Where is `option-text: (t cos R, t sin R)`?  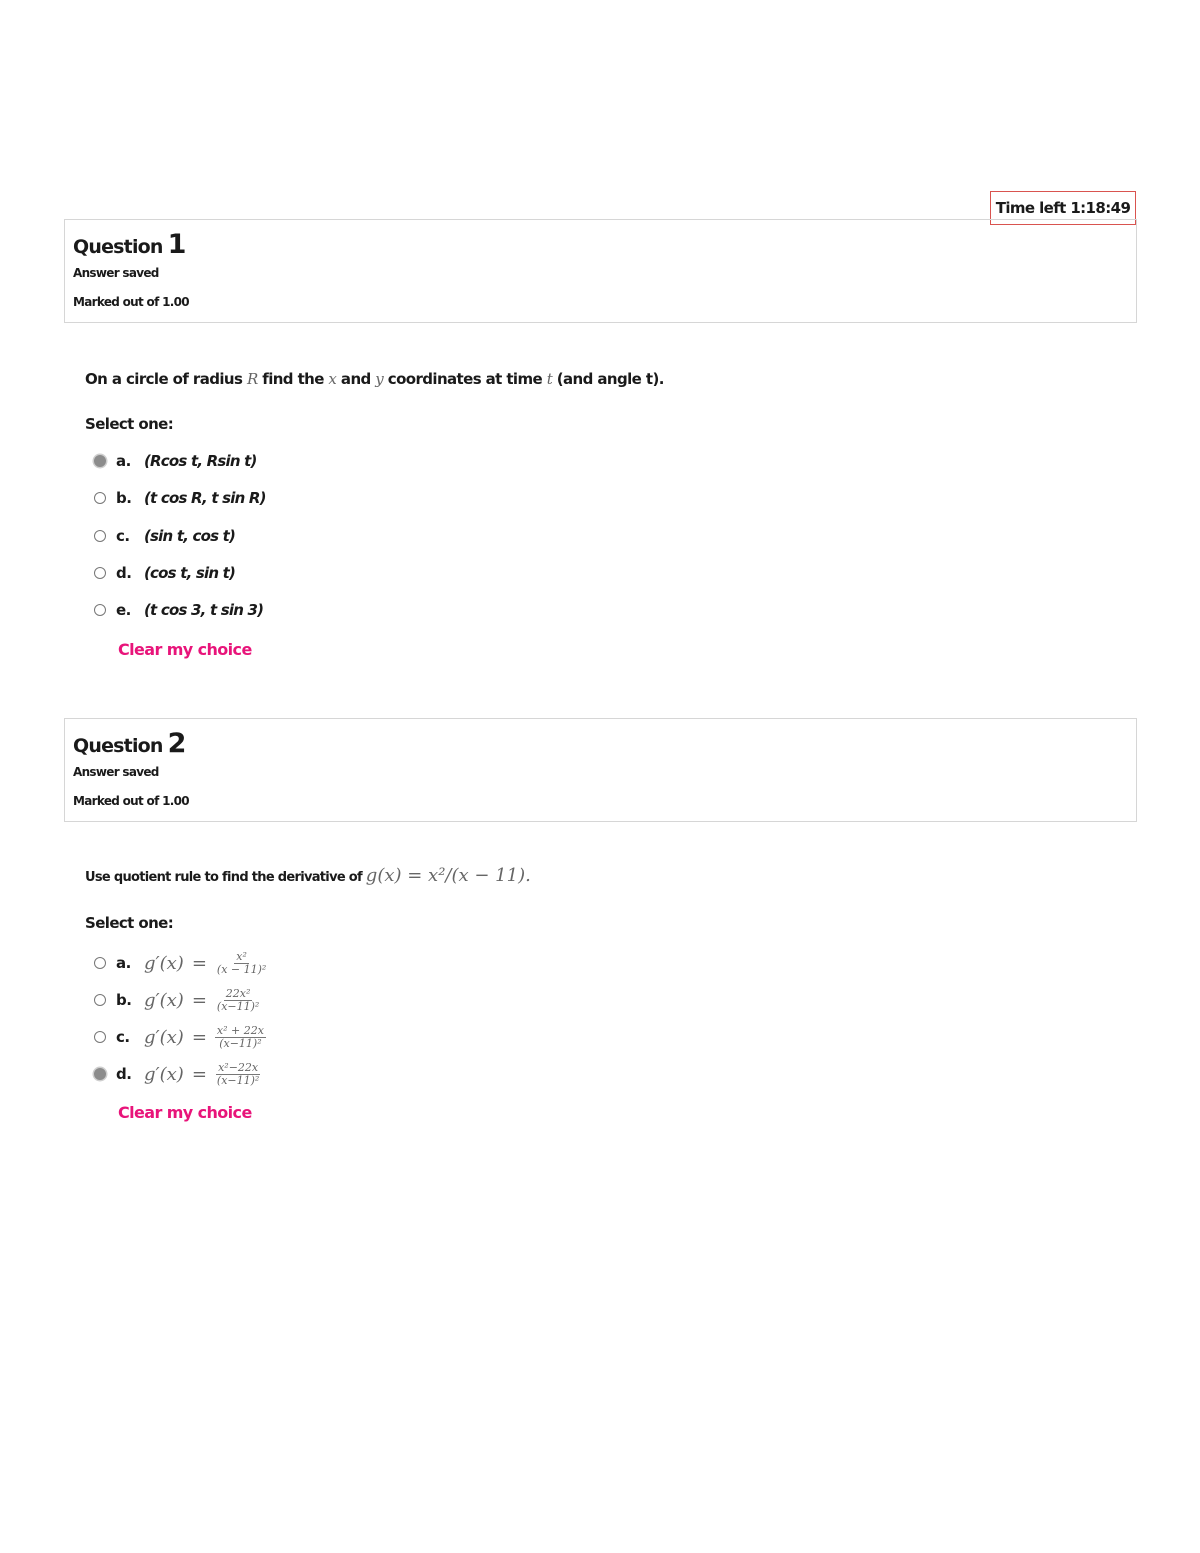 option-text: (t cos R, t sin R) is located at coordinates (205, 498).